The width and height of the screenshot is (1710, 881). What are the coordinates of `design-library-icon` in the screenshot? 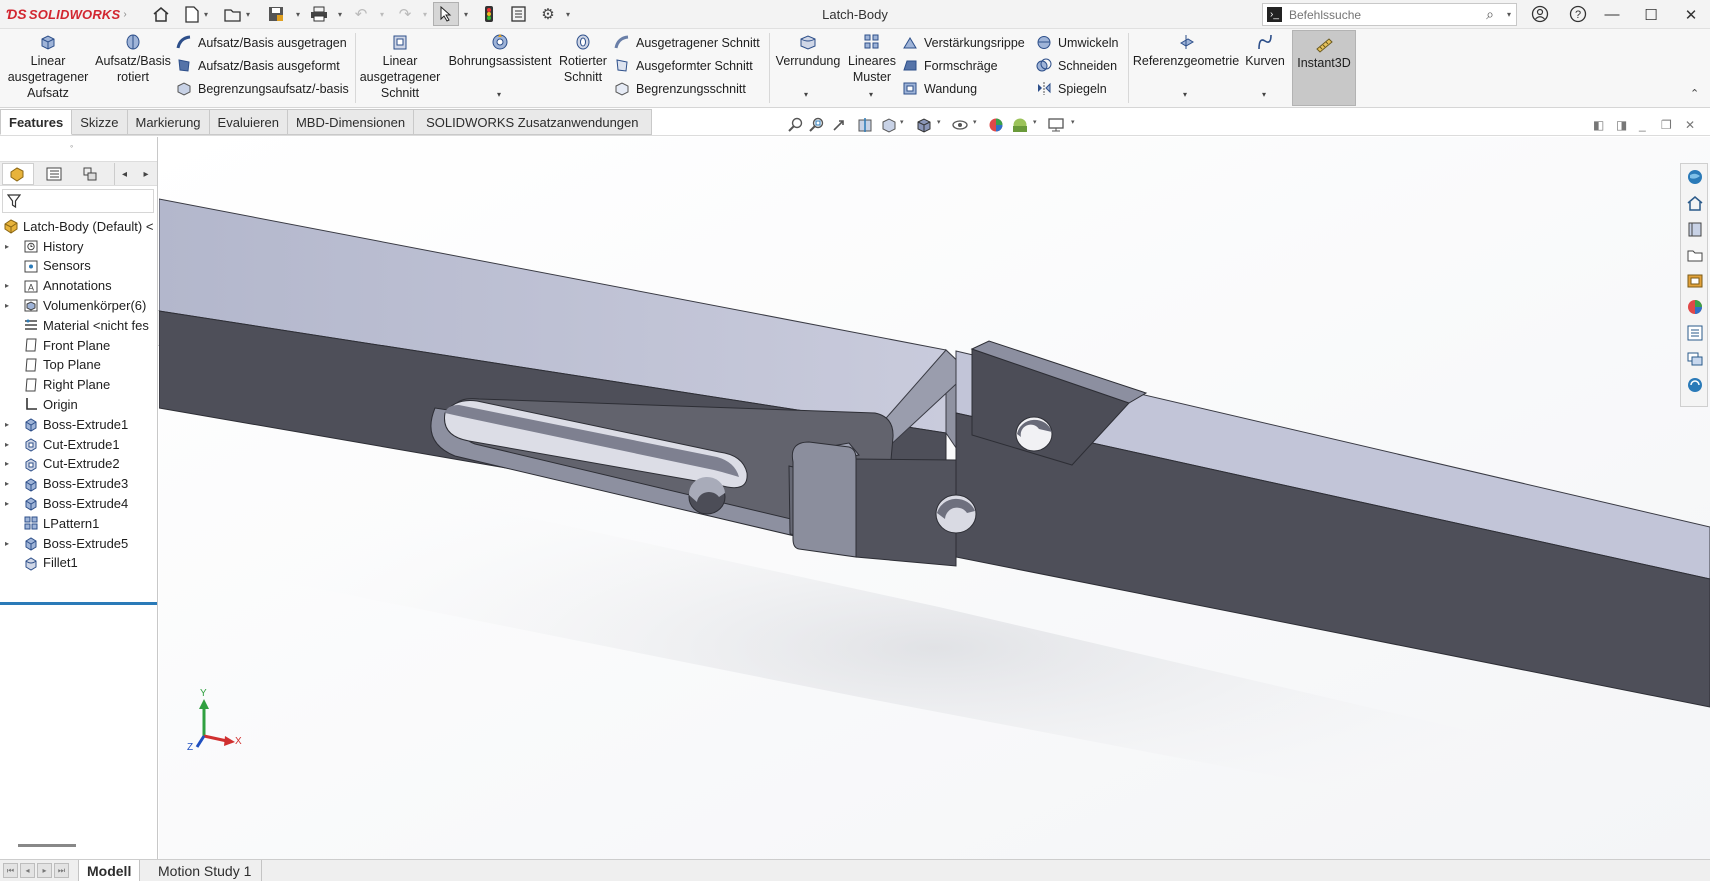 It's located at (1695, 229).